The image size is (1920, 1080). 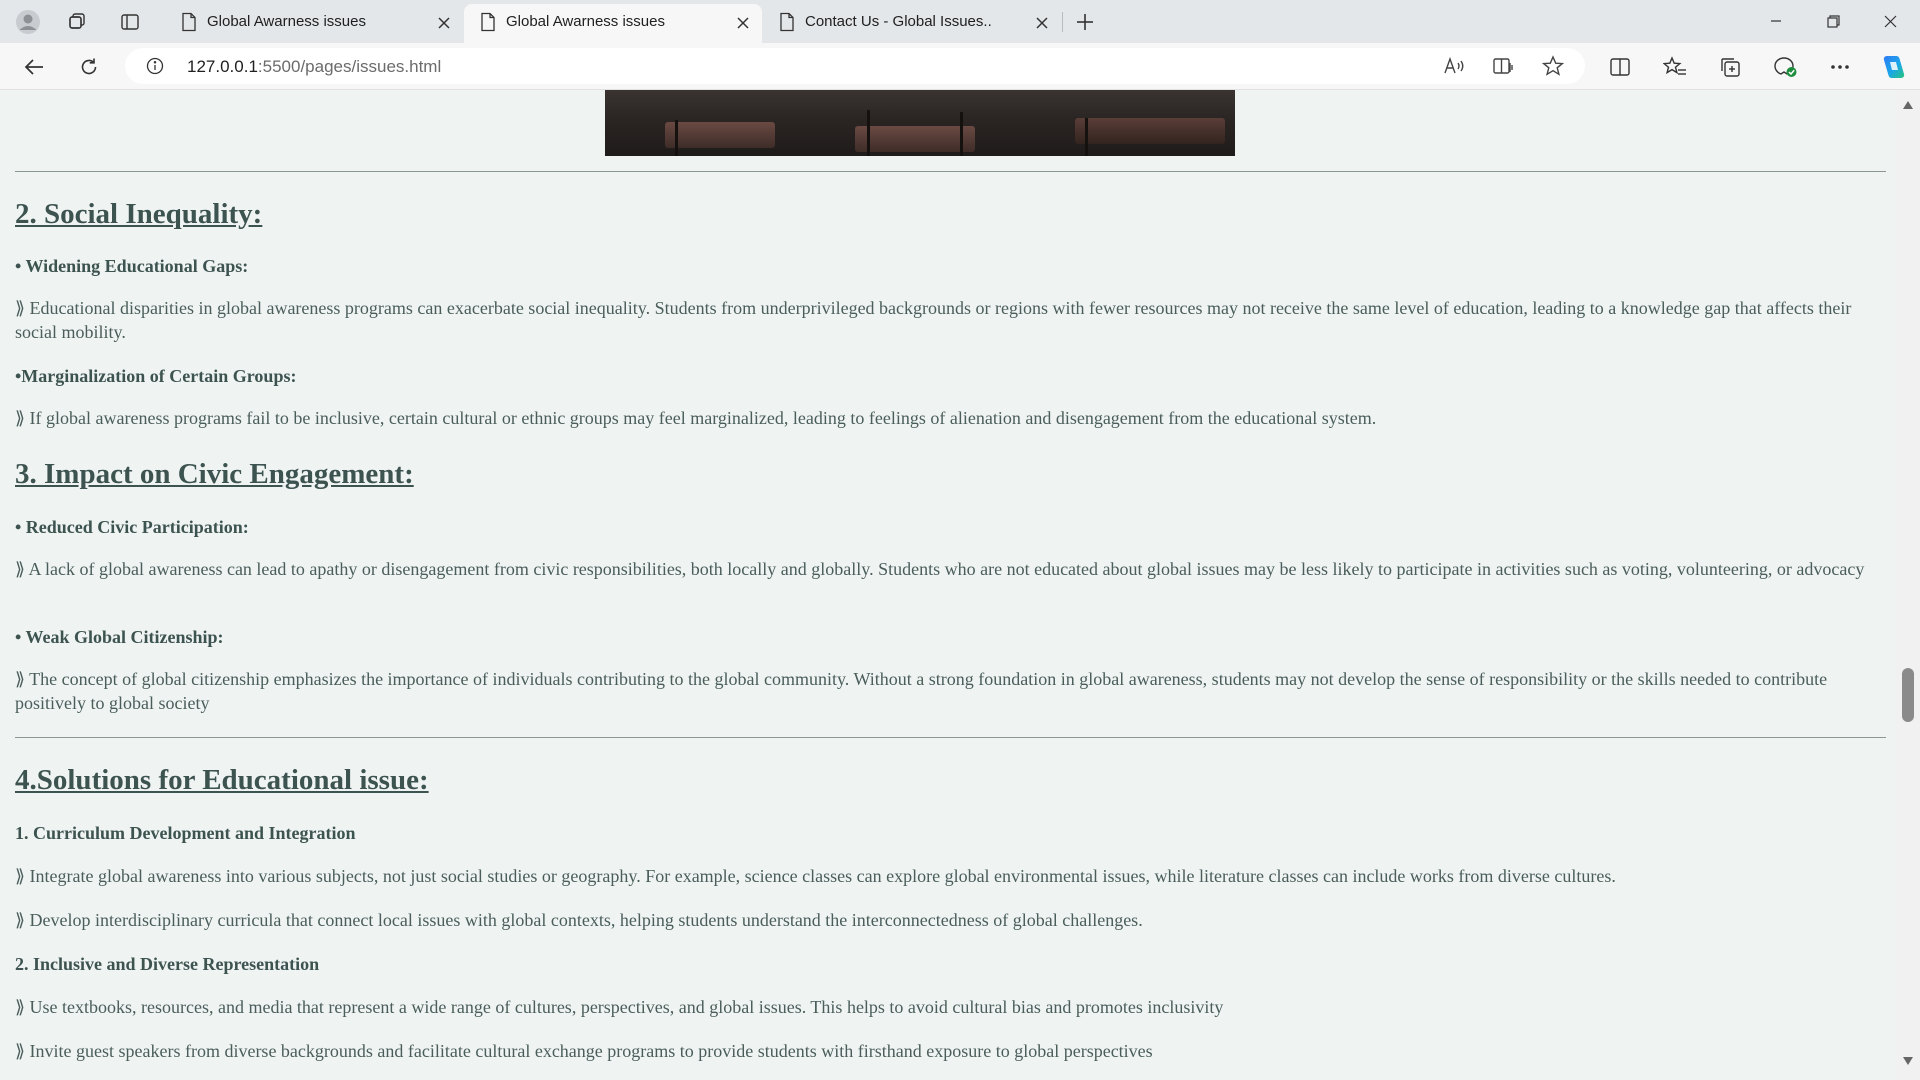 I want to click on restore-icon, so click(x=1833, y=21).